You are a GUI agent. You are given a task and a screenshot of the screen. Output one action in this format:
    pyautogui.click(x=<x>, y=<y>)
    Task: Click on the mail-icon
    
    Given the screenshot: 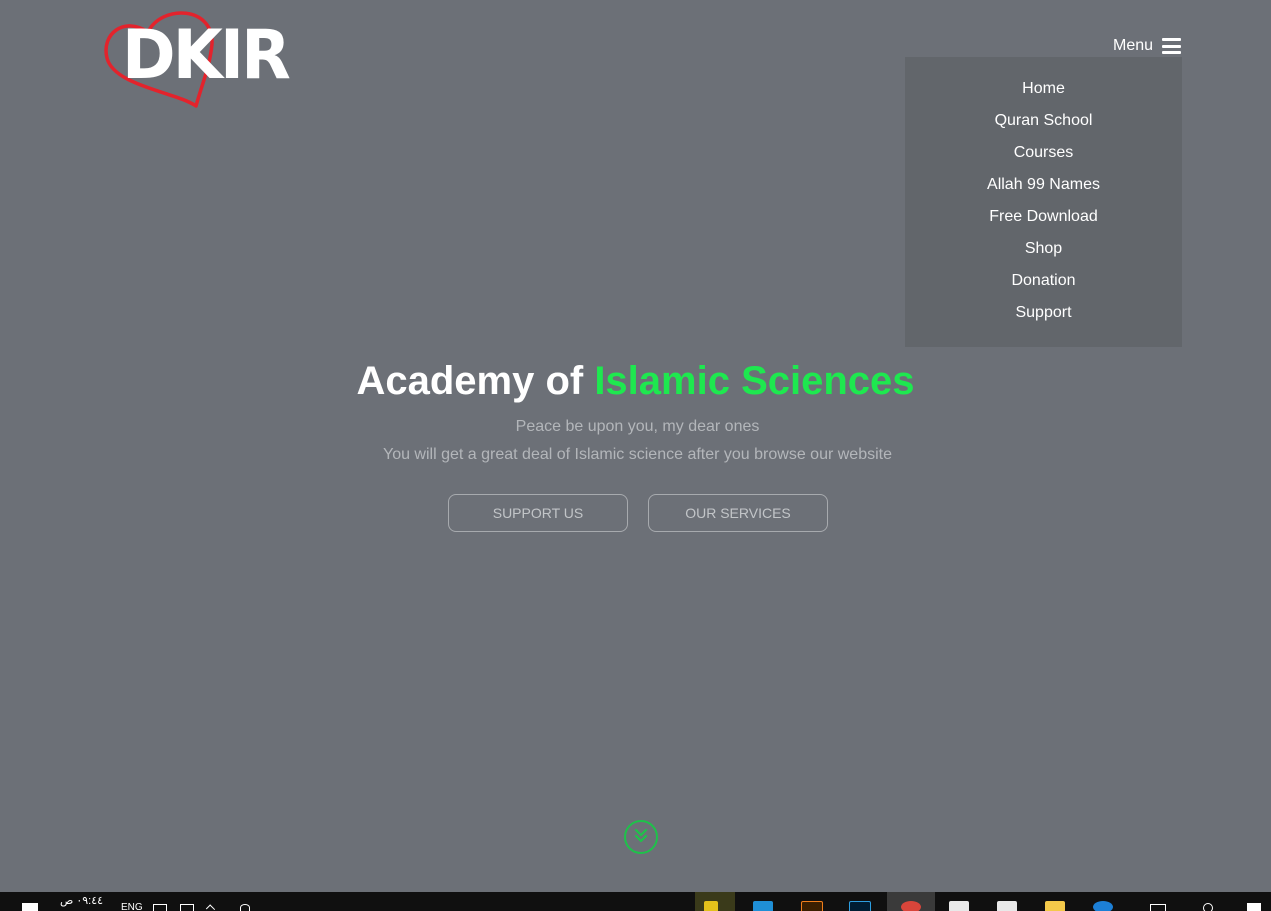 What is the action you would take?
    pyautogui.click(x=959, y=901)
    